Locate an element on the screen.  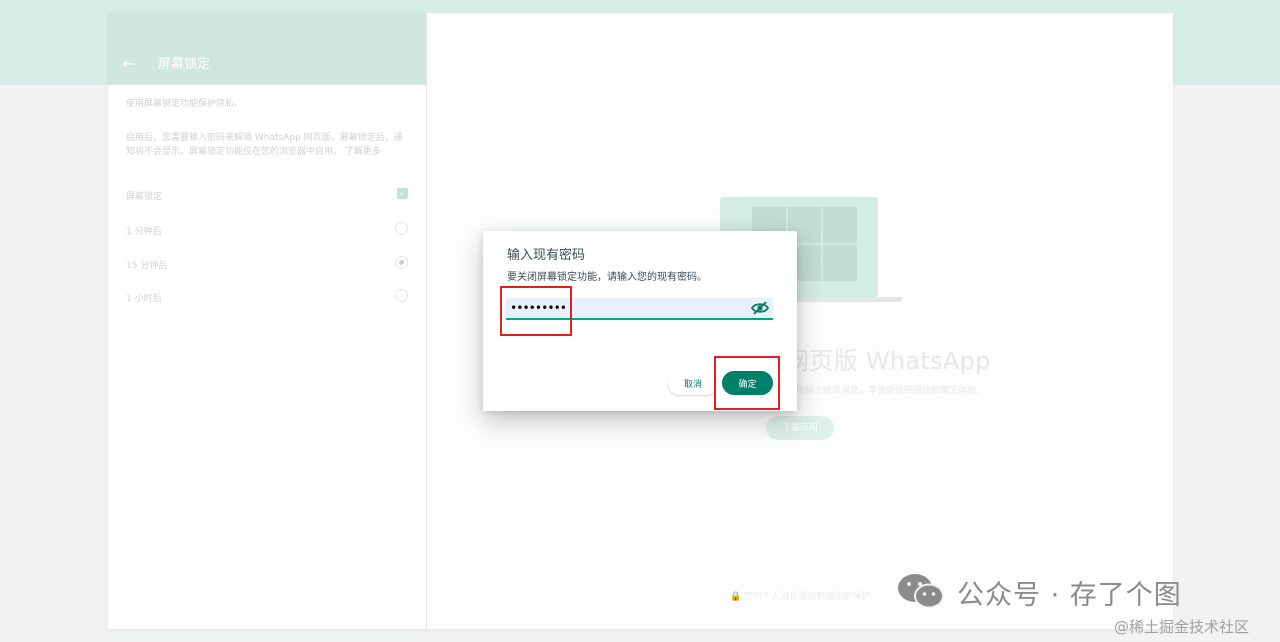
option-1-hour: 1 小时后 is located at coordinates (267, 298).